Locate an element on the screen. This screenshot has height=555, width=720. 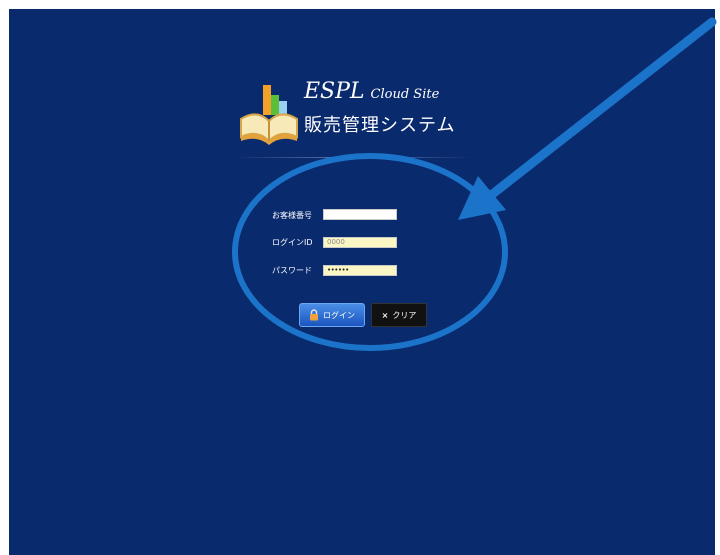
header-divider is located at coordinates (353, 157).